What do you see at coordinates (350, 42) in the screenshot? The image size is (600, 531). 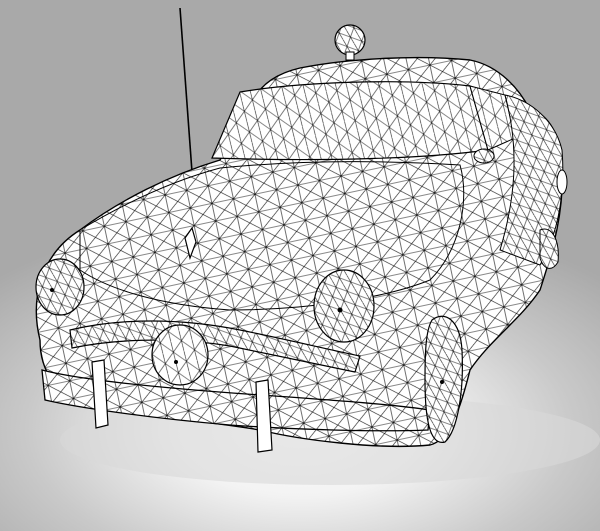 I see `roof-light` at bounding box center [350, 42].